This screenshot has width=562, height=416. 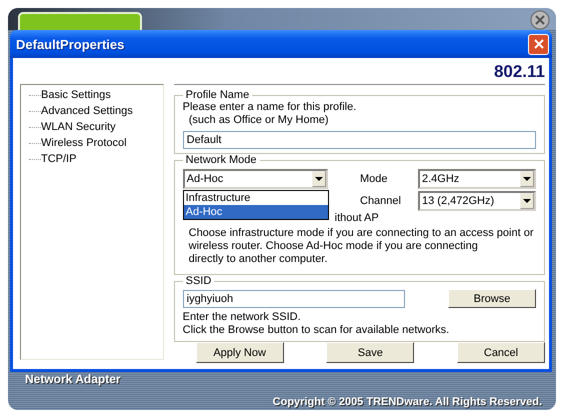 I want to click on copyright-text: Copyright © 2005 TRENDware. All Rights Reserved., so click(x=407, y=403).